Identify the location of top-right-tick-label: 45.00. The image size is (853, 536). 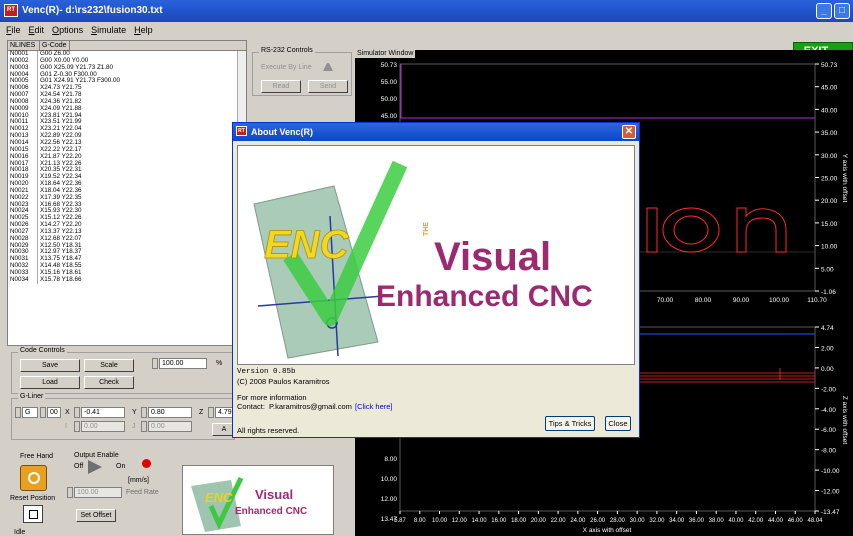
(829, 88).